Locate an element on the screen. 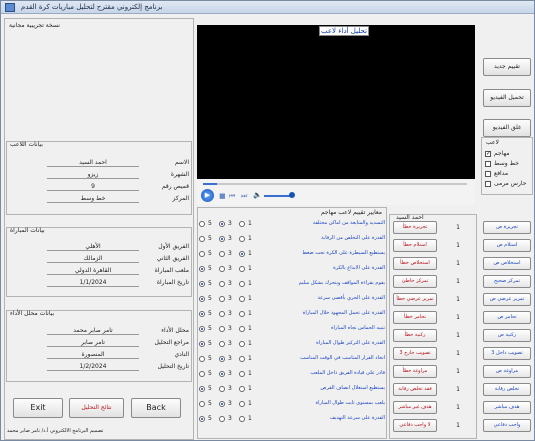 This screenshot has width=535, height=441. match-field-value: 1/1/2024 is located at coordinates (93, 283).